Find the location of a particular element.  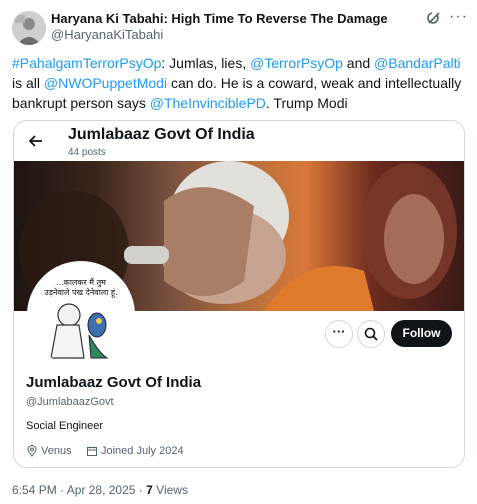

card-more-button: ··· is located at coordinates (339, 334).